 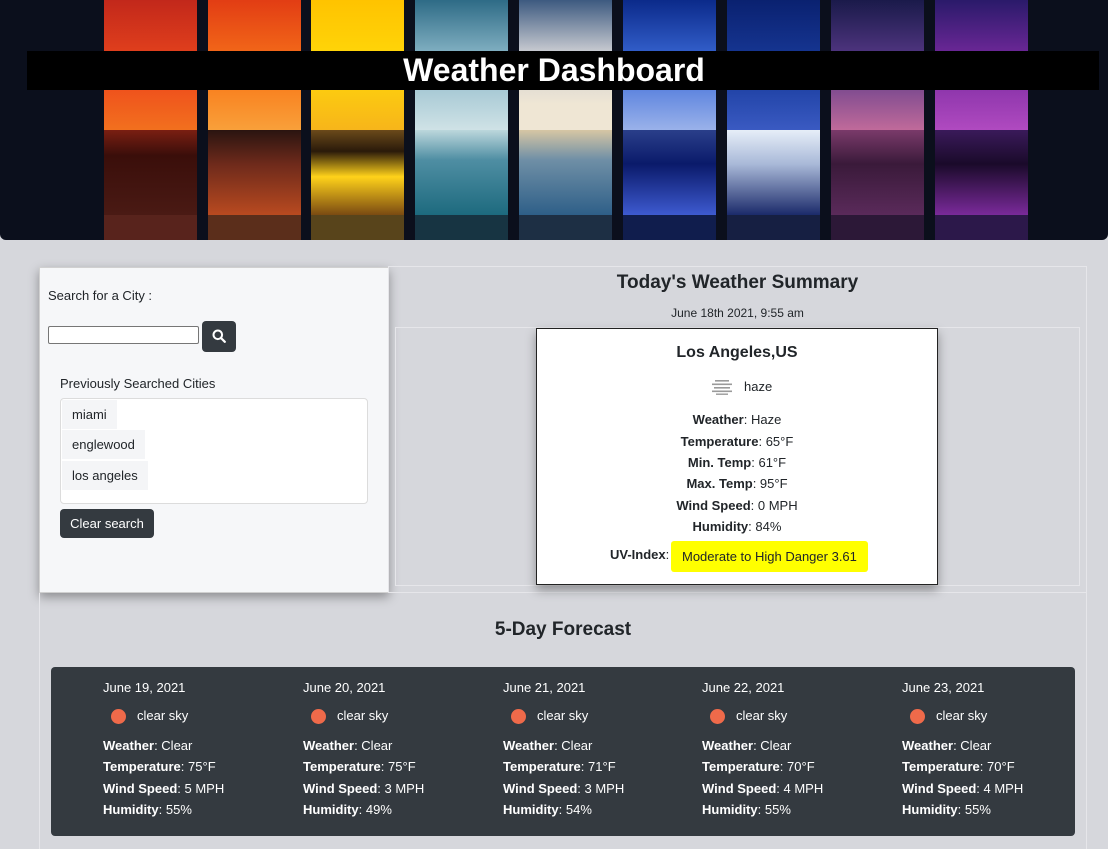 I want to click on max-temp-row: Max. Temp: 95°F, so click(x=737, y=483).